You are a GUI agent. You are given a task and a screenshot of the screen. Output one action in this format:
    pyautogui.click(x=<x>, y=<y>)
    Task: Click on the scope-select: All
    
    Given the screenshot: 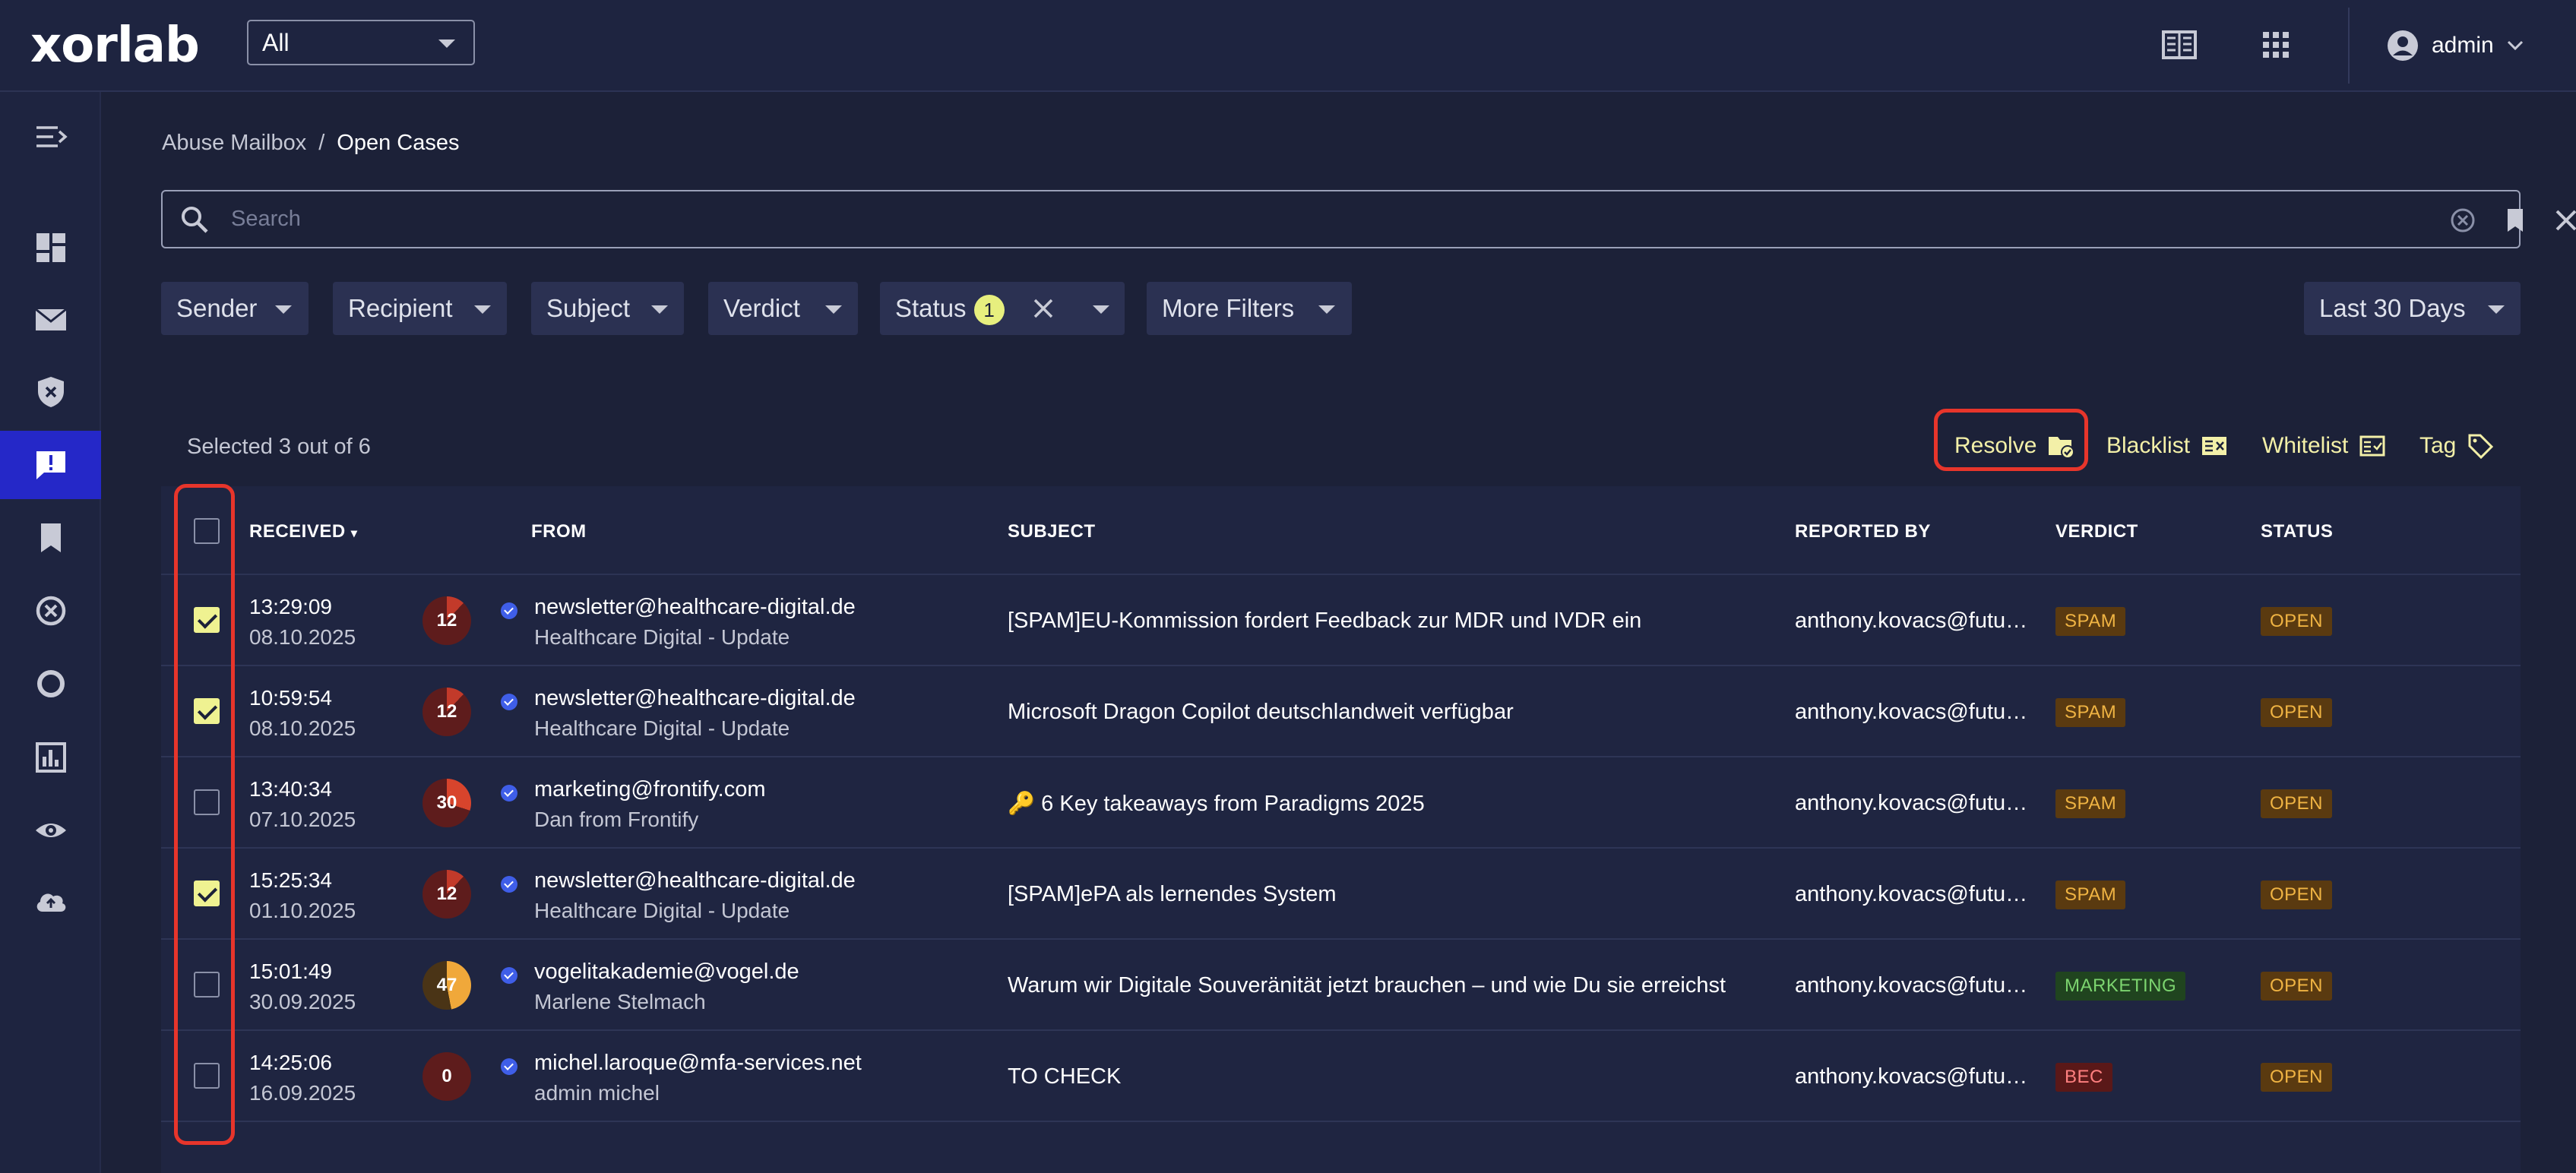 What is the action you would take?
    pyautogui.click(x=361, y=42)
    